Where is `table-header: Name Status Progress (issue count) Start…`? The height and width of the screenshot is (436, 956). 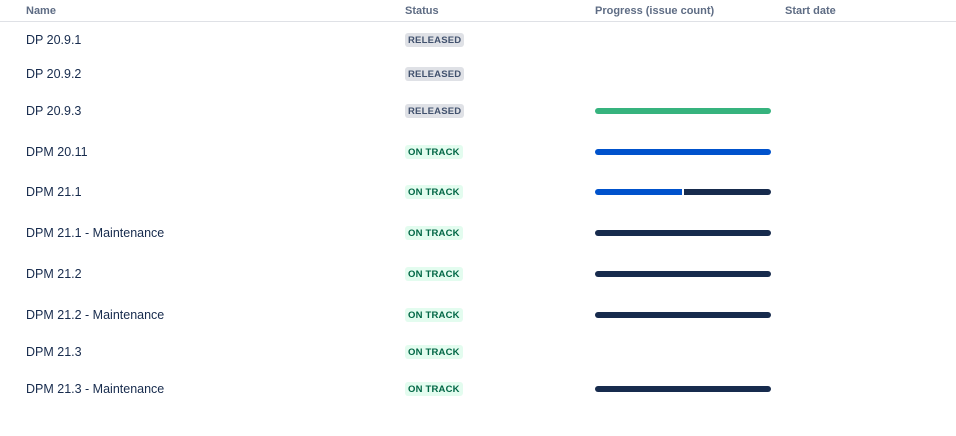 table-header: Name Status Progress (issue count) Start… is located at coordinates (478, 11).